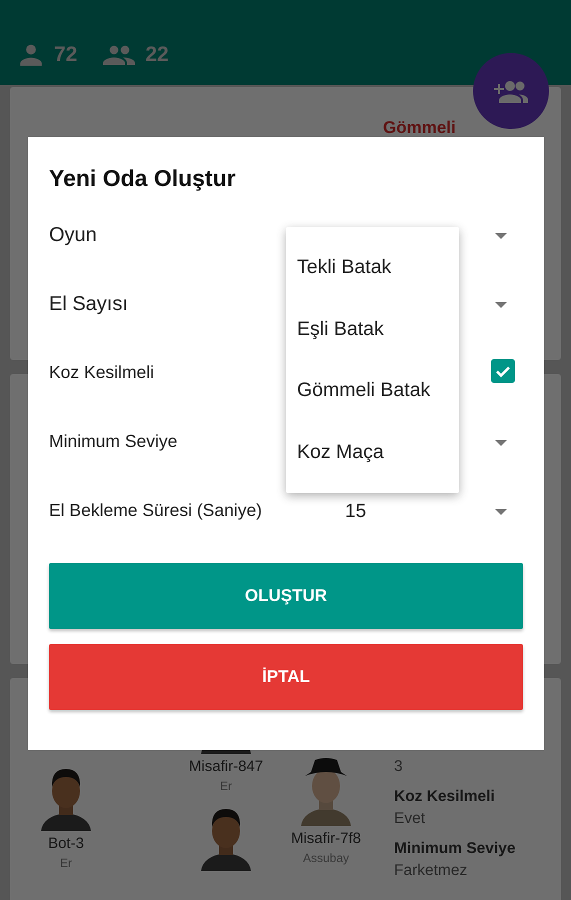 This screenshot has width=571, height=900. I want to click on player-name: Misafir-7f8, so click(325, 838).